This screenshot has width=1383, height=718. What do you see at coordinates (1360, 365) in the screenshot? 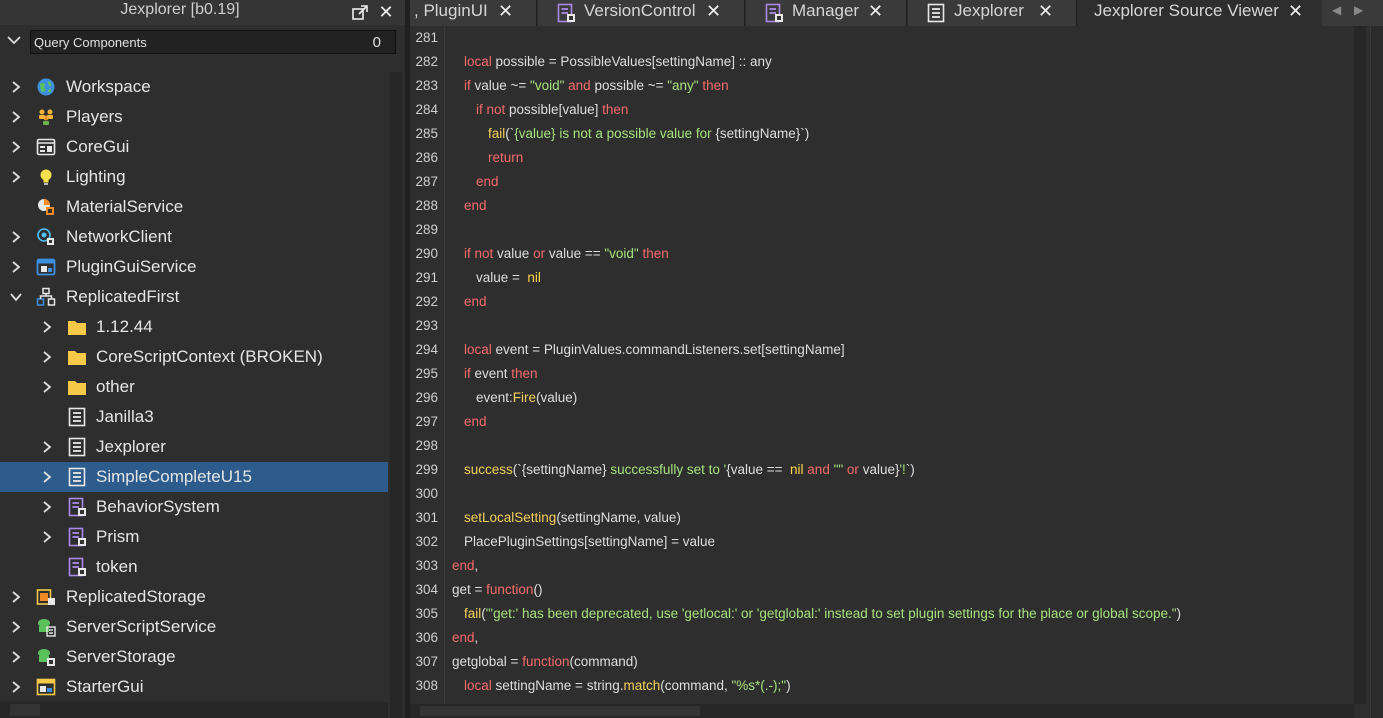
I see `editor-vertical-scrollbar` at bounding box center [1360, 365].